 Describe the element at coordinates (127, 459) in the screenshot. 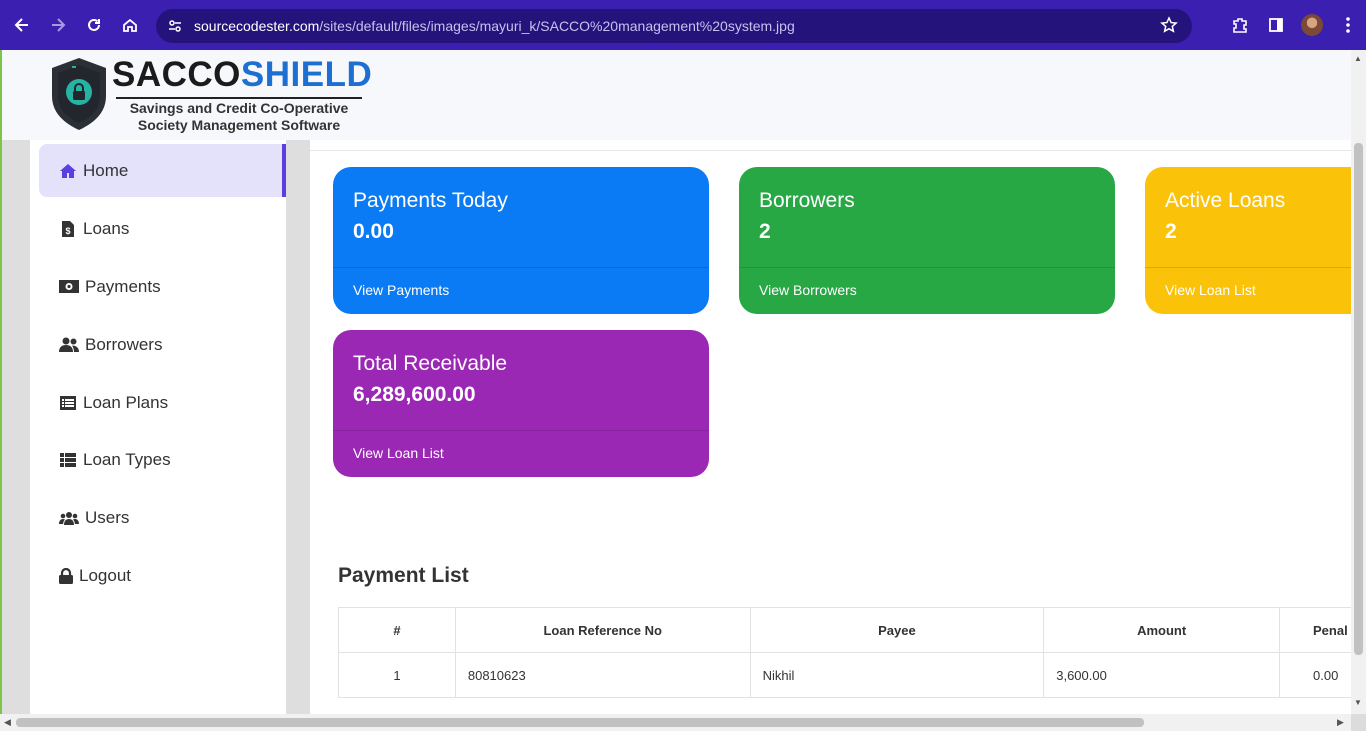

I see `sidebar-item-label: Loan Types` at that location.